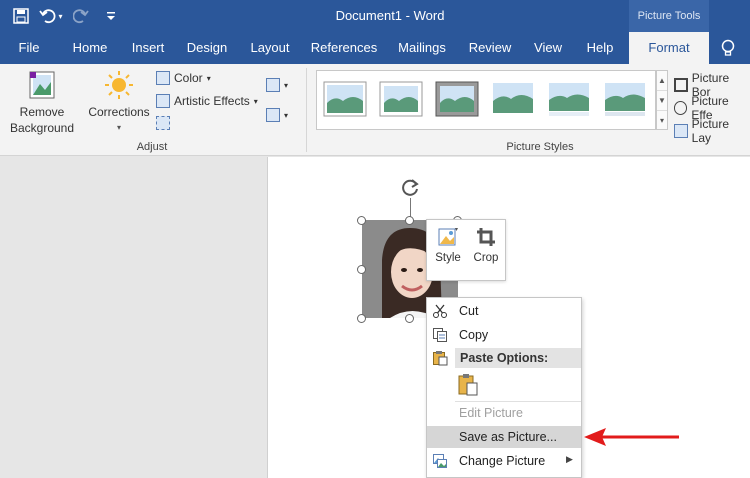 The width and height of the screenshot is (750, 478). I want to click on picture-layout-icon, so click(681, 131).